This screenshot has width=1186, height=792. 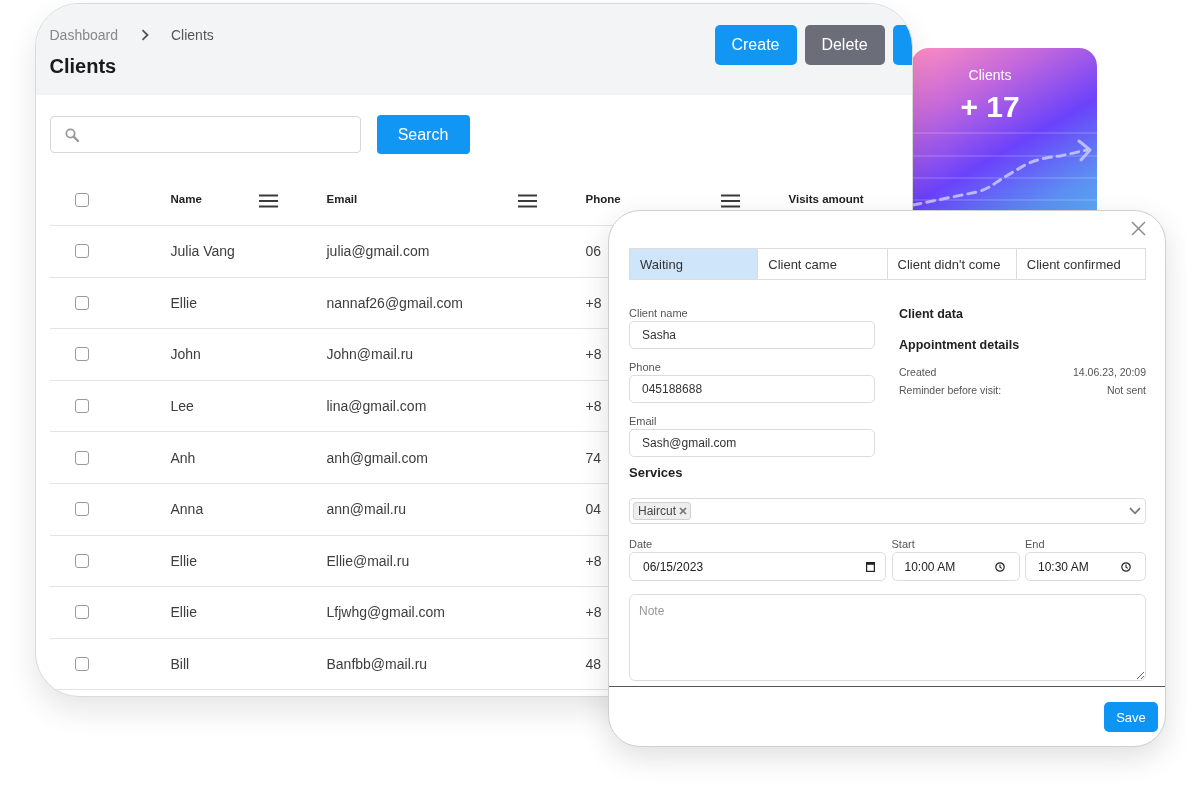 What do you see at coordinates (826, 198) in the screenshot?
I see `column-header: Visits amount` at bounding box center [826, 198].